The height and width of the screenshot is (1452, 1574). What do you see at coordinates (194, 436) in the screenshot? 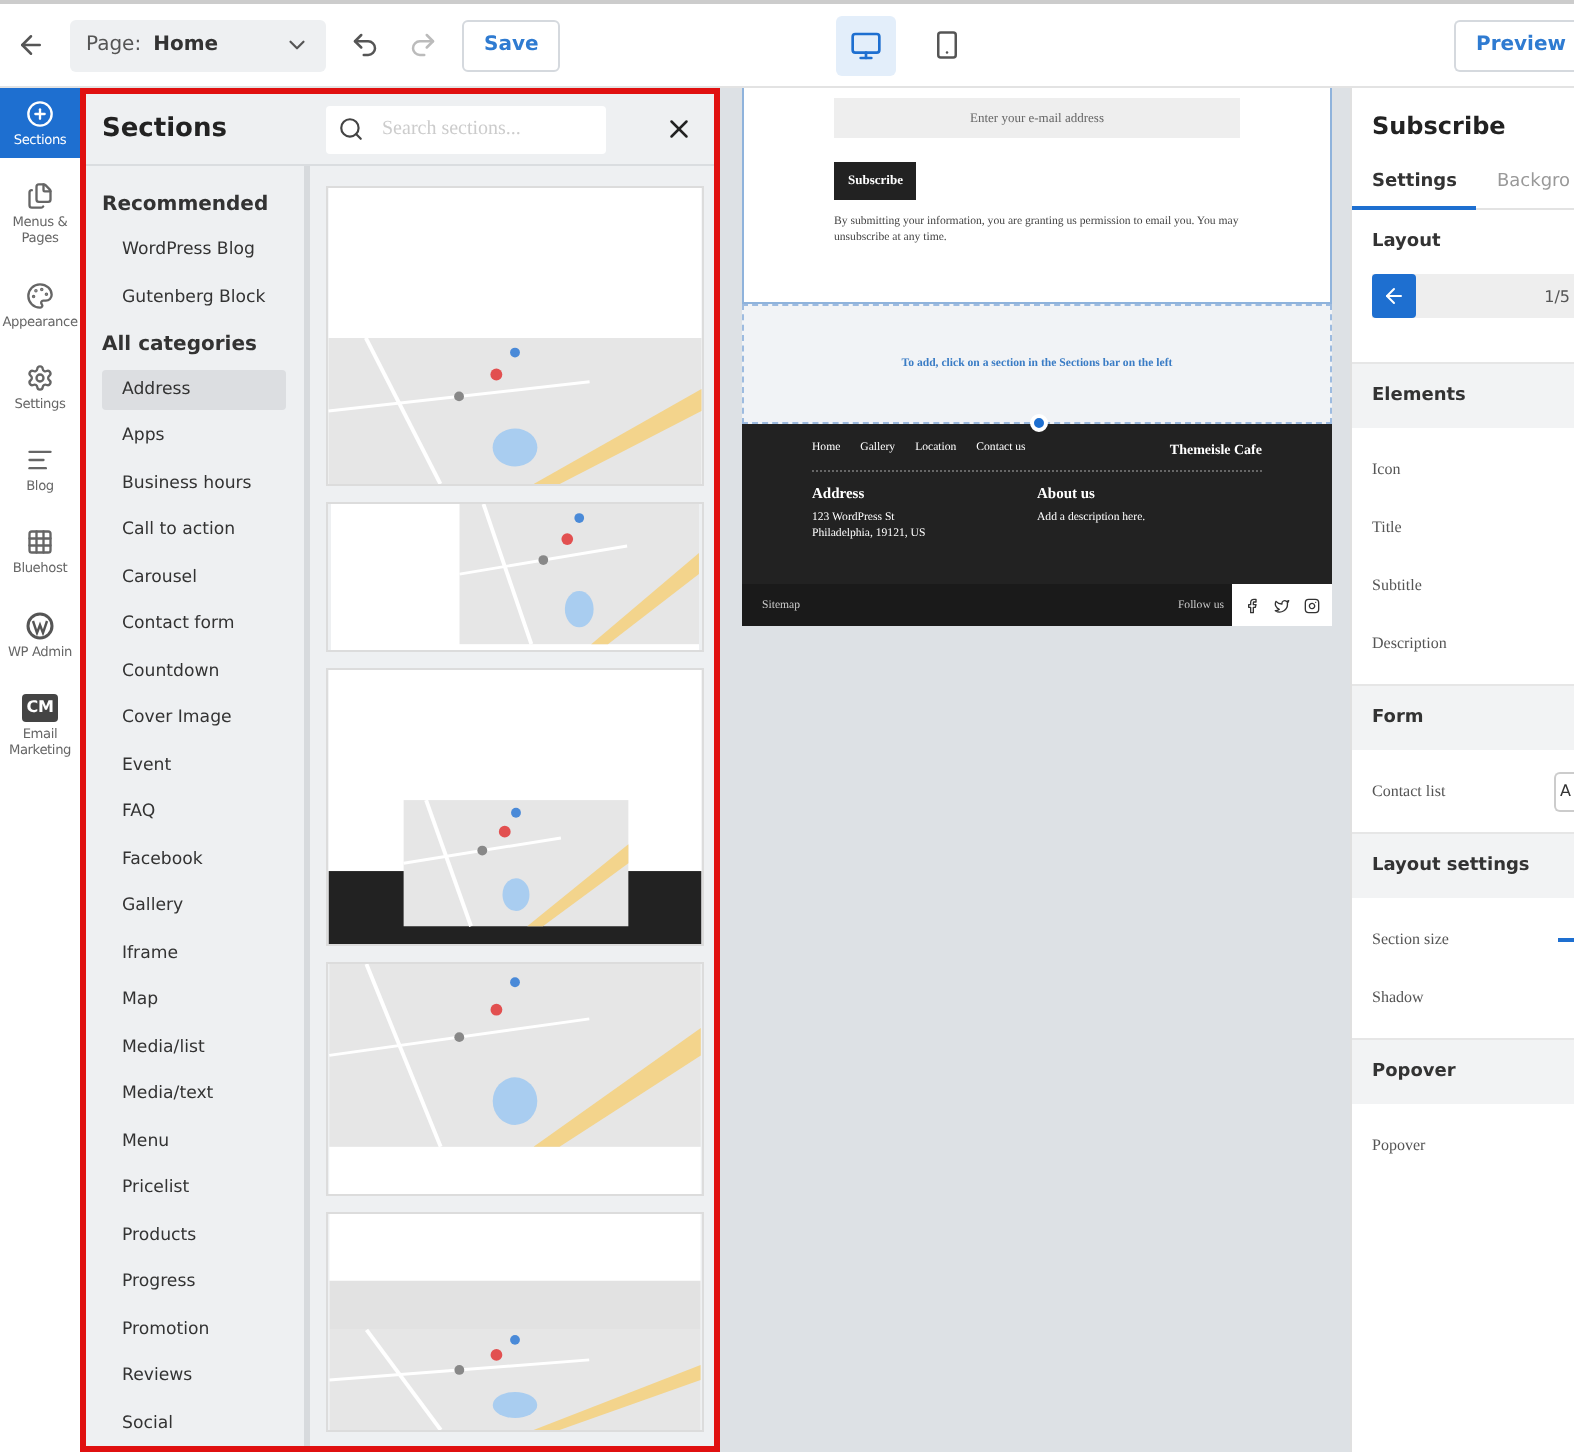
I see `category-item: Apps` at bounding box center [194, 436].